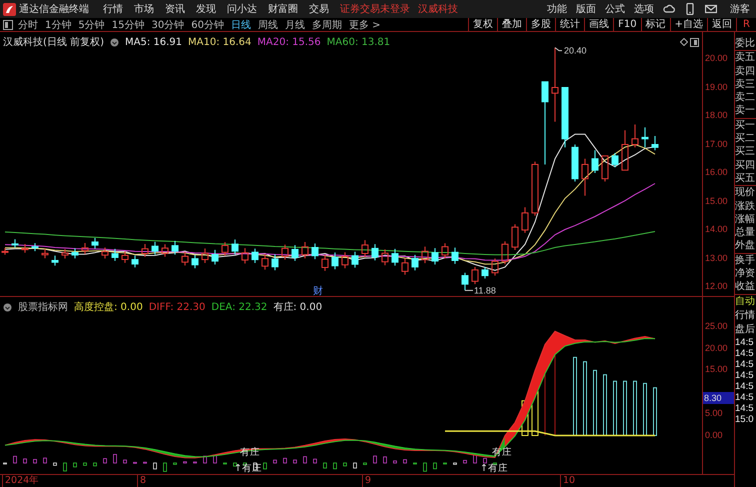  I want to click on toolbar-button: 标记, so click(655, 24).